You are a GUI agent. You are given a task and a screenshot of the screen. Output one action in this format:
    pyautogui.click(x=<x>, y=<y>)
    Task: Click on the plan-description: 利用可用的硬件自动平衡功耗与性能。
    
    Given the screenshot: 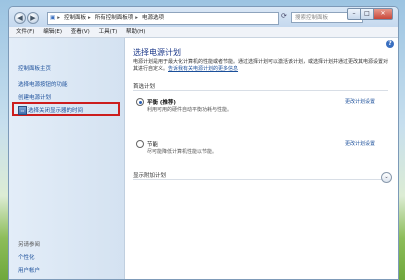 What is the action you would take?
    pyautogui.click(x=190, y=110)
    